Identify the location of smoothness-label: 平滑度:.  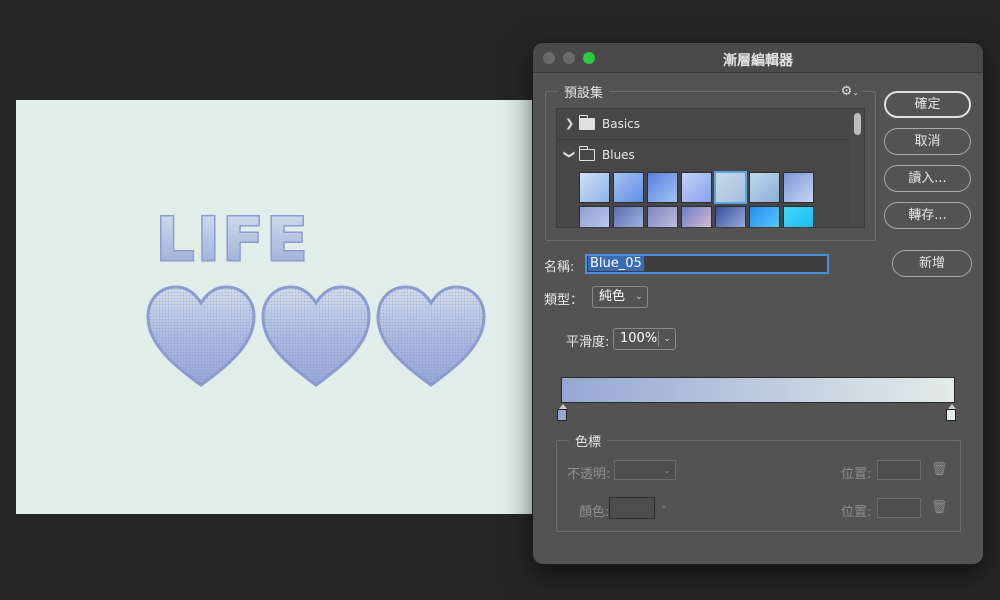
(588, 342).